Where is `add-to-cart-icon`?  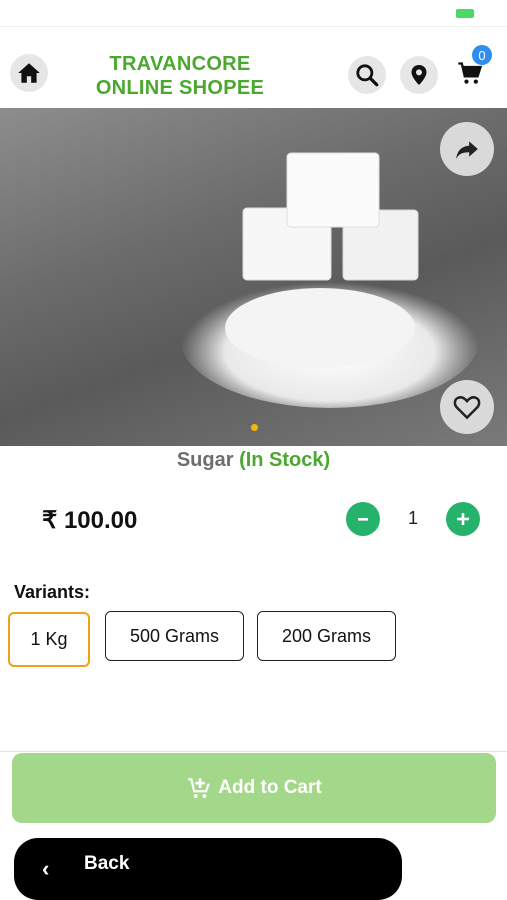 add-to-cart-icon is located at coordinates (199, 788).